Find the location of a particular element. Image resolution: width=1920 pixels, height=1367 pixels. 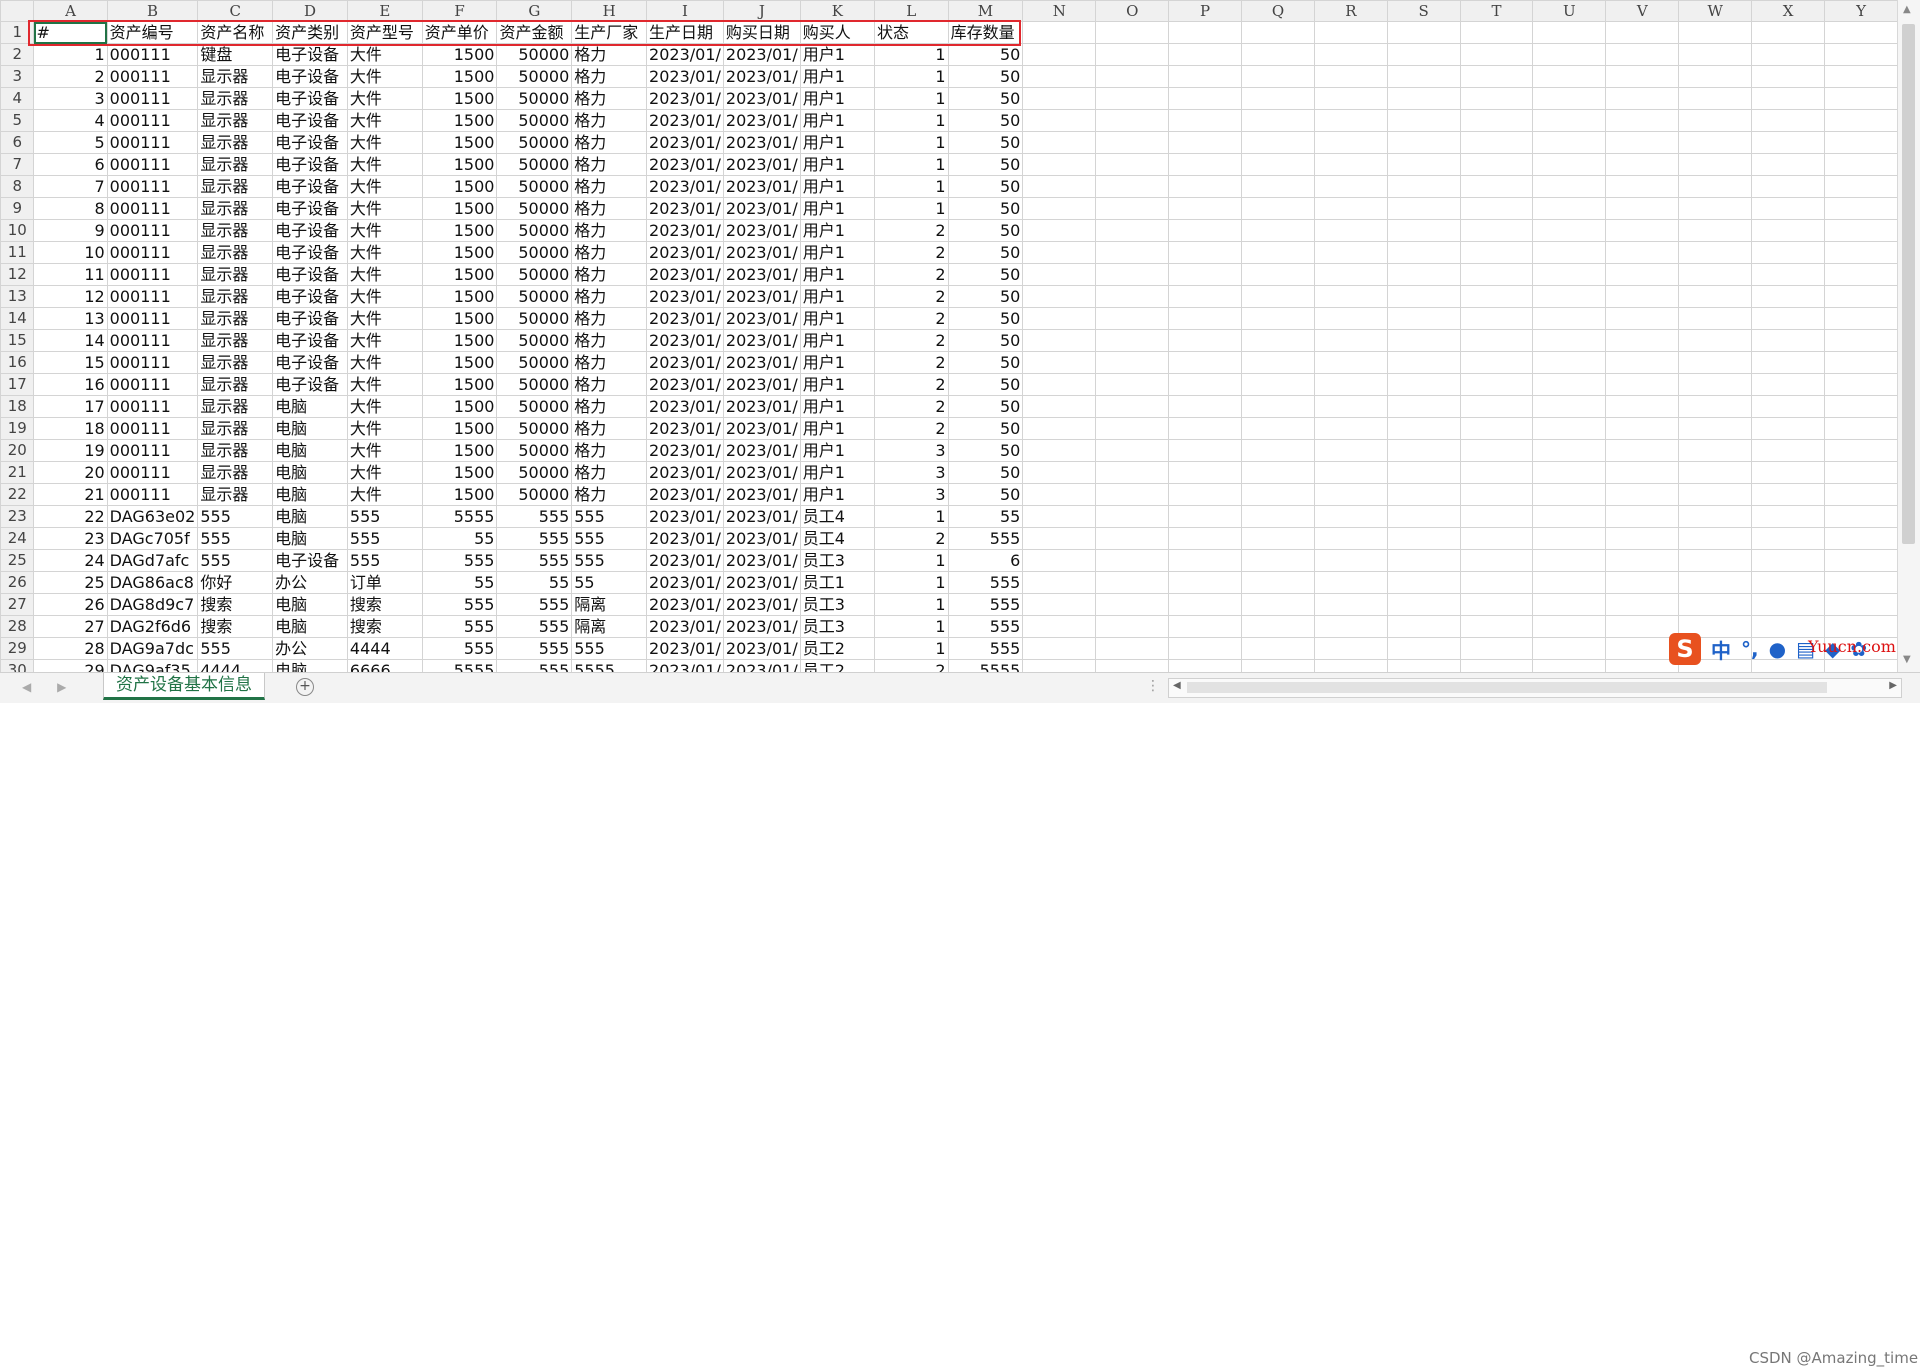

cell: 27 is located at coordinates (70, 626).